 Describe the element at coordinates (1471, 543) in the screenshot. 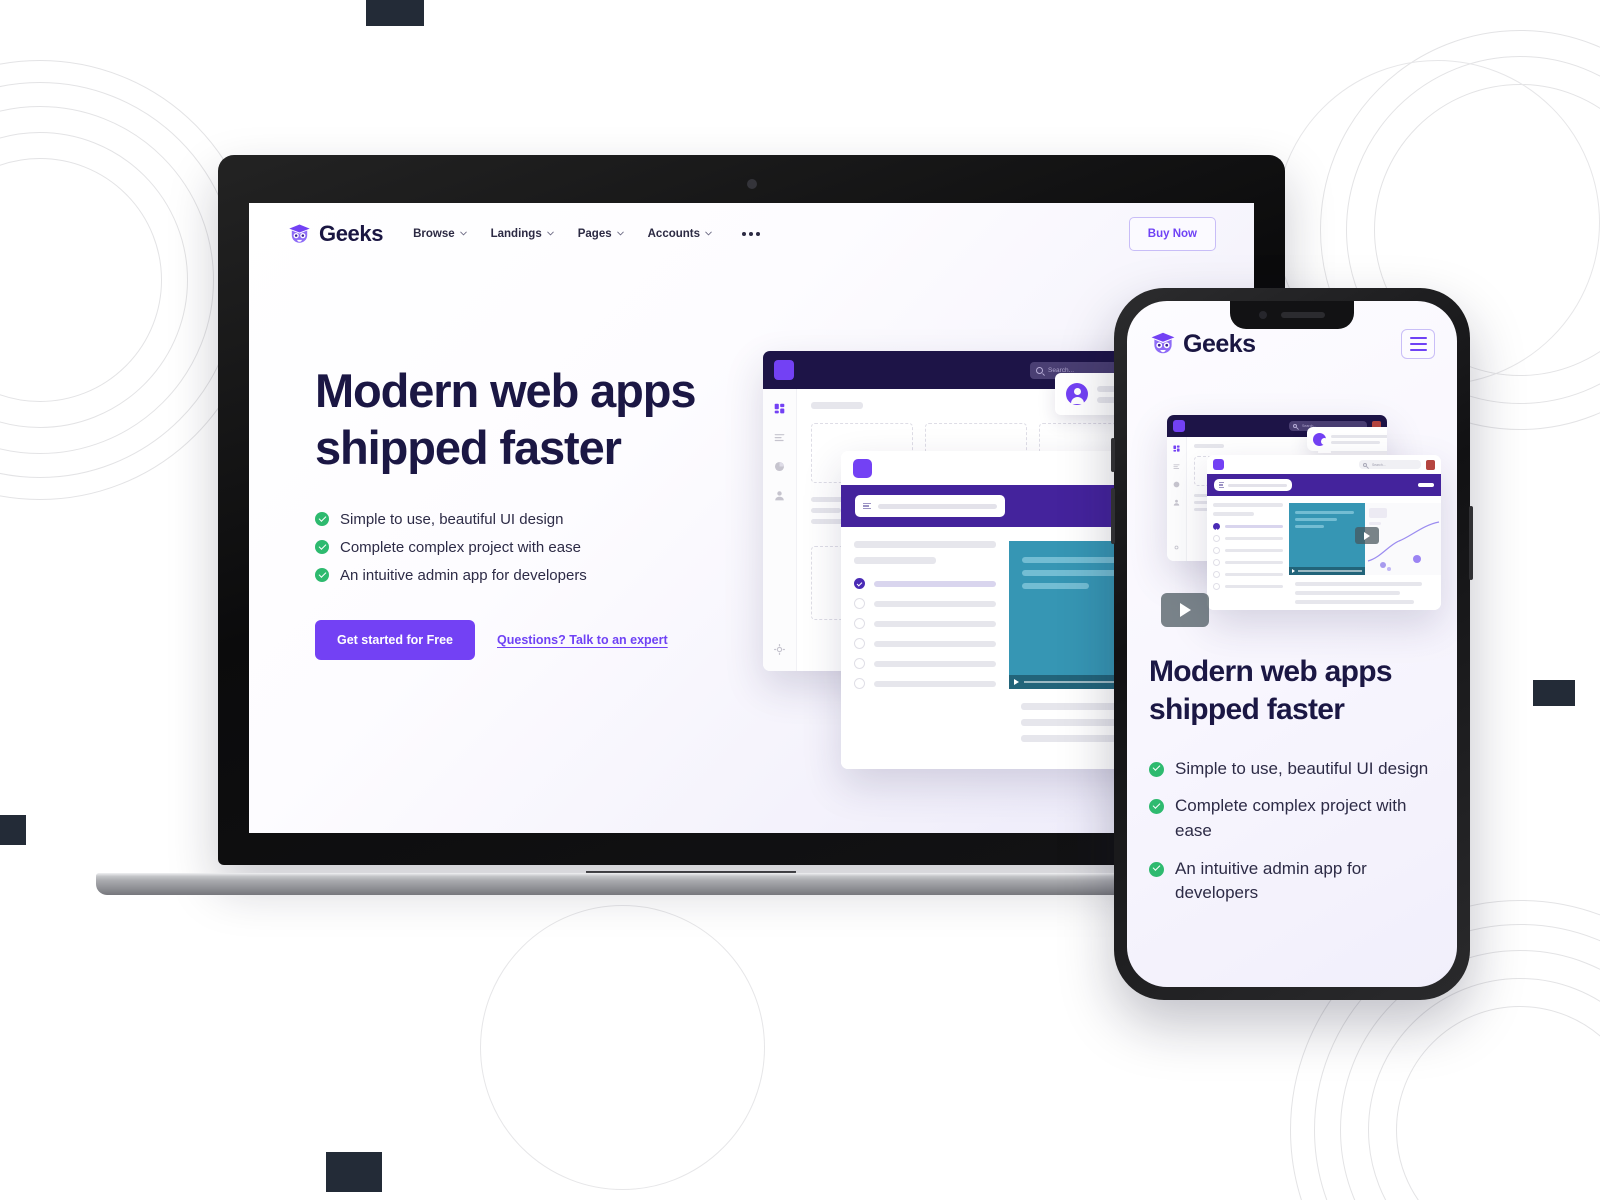

I see `phone-power-button` at that location.